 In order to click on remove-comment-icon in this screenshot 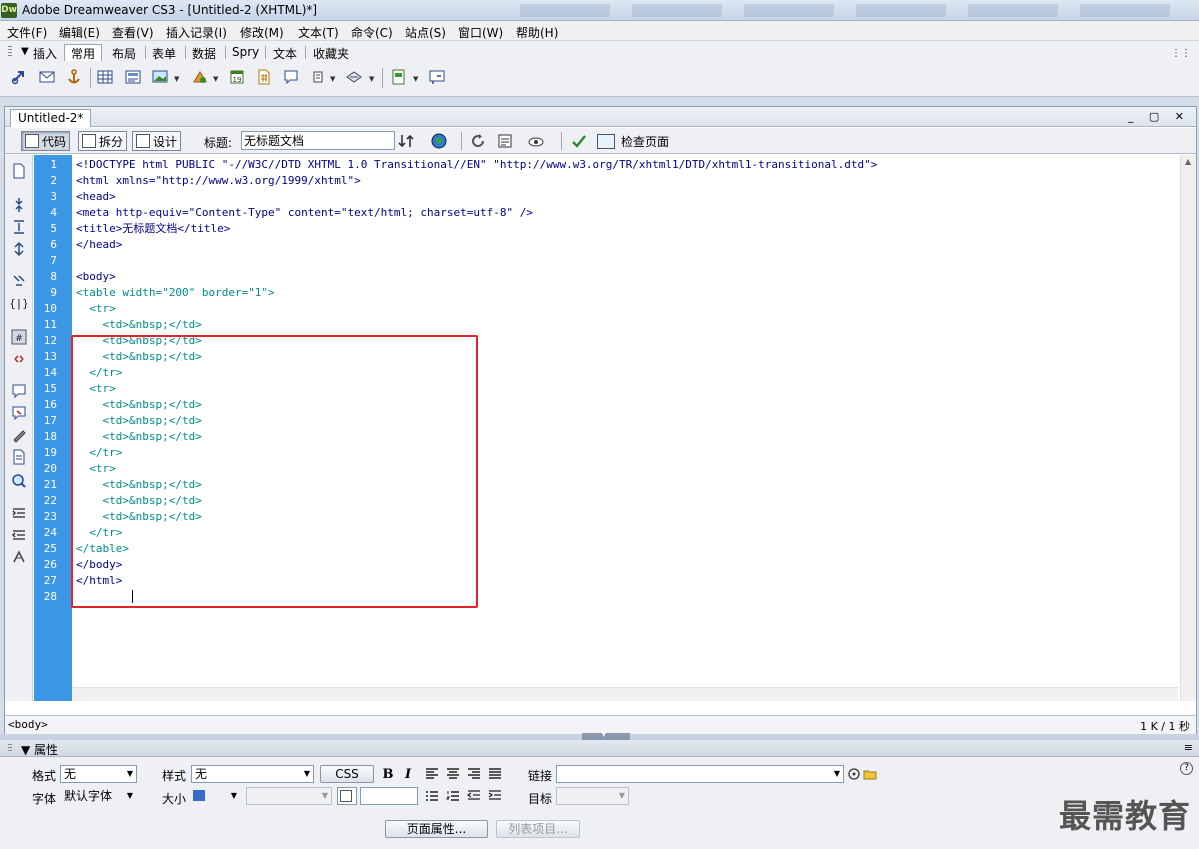, I will do `click(19, 413)`.